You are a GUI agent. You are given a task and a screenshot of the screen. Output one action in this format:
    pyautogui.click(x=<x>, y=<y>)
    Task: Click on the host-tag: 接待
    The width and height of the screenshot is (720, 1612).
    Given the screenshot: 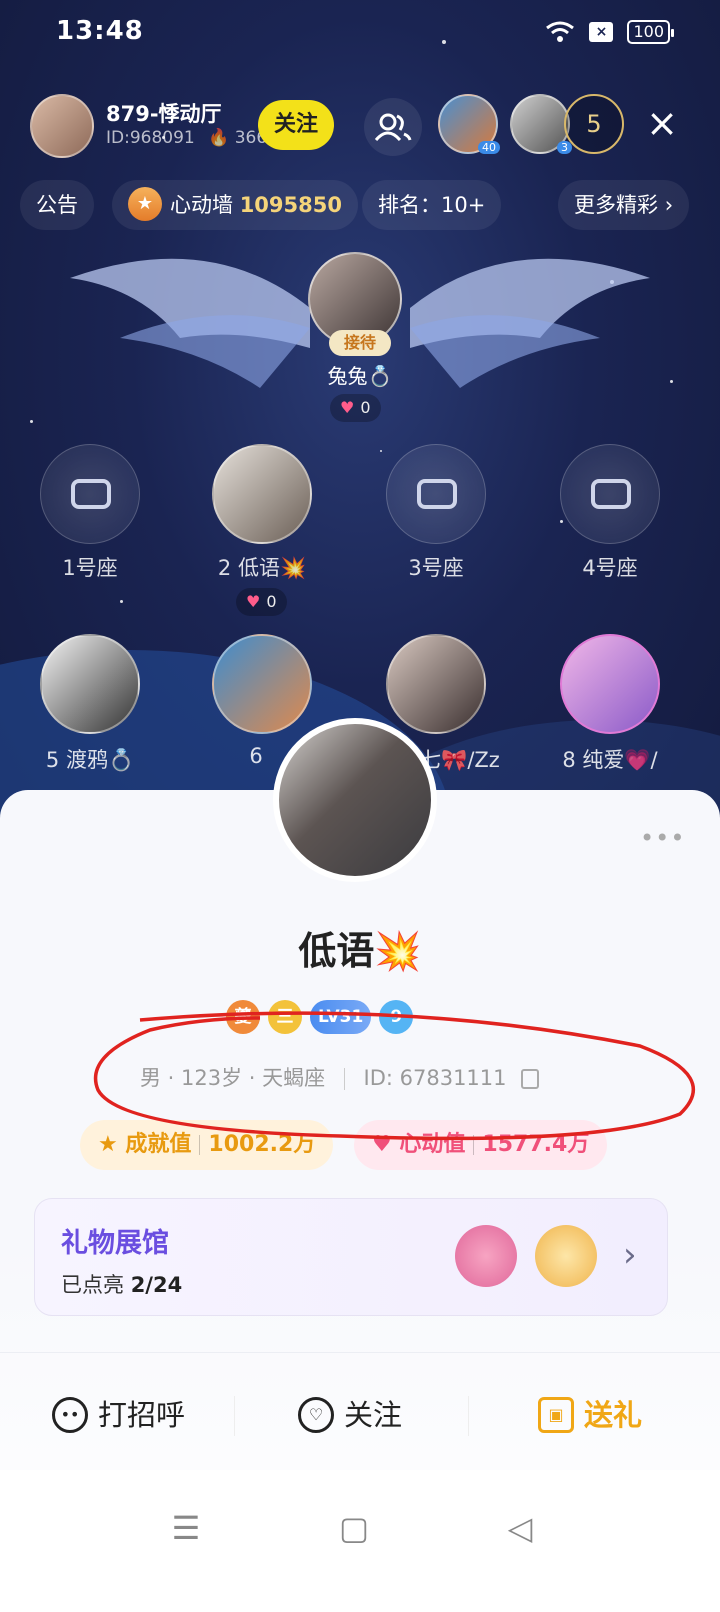 What is the action you would take?
    pyautogui.click(x=360, y=343)
    